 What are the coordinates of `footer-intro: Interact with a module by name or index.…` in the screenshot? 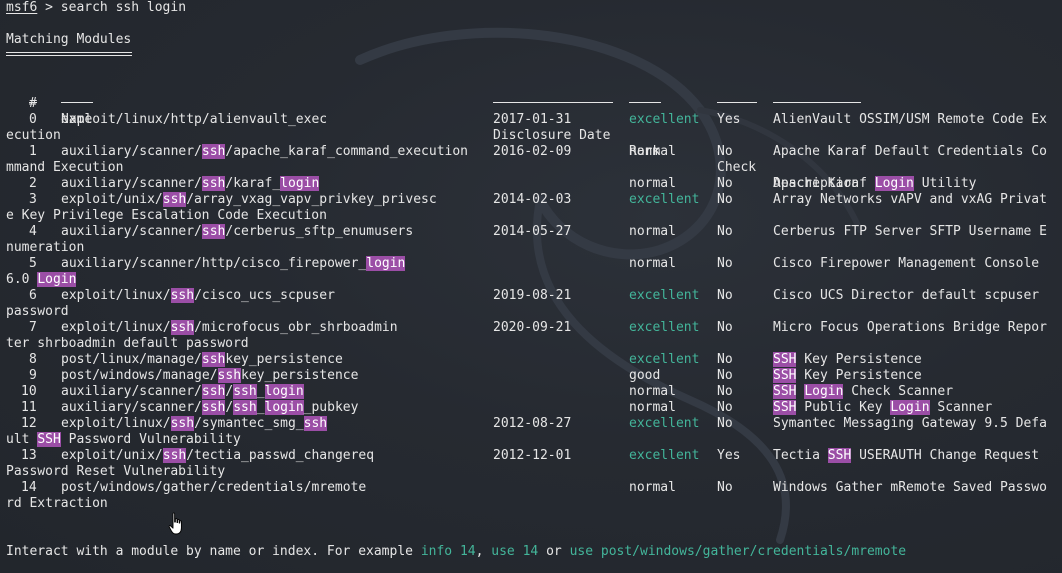 It's located at (213, 551).